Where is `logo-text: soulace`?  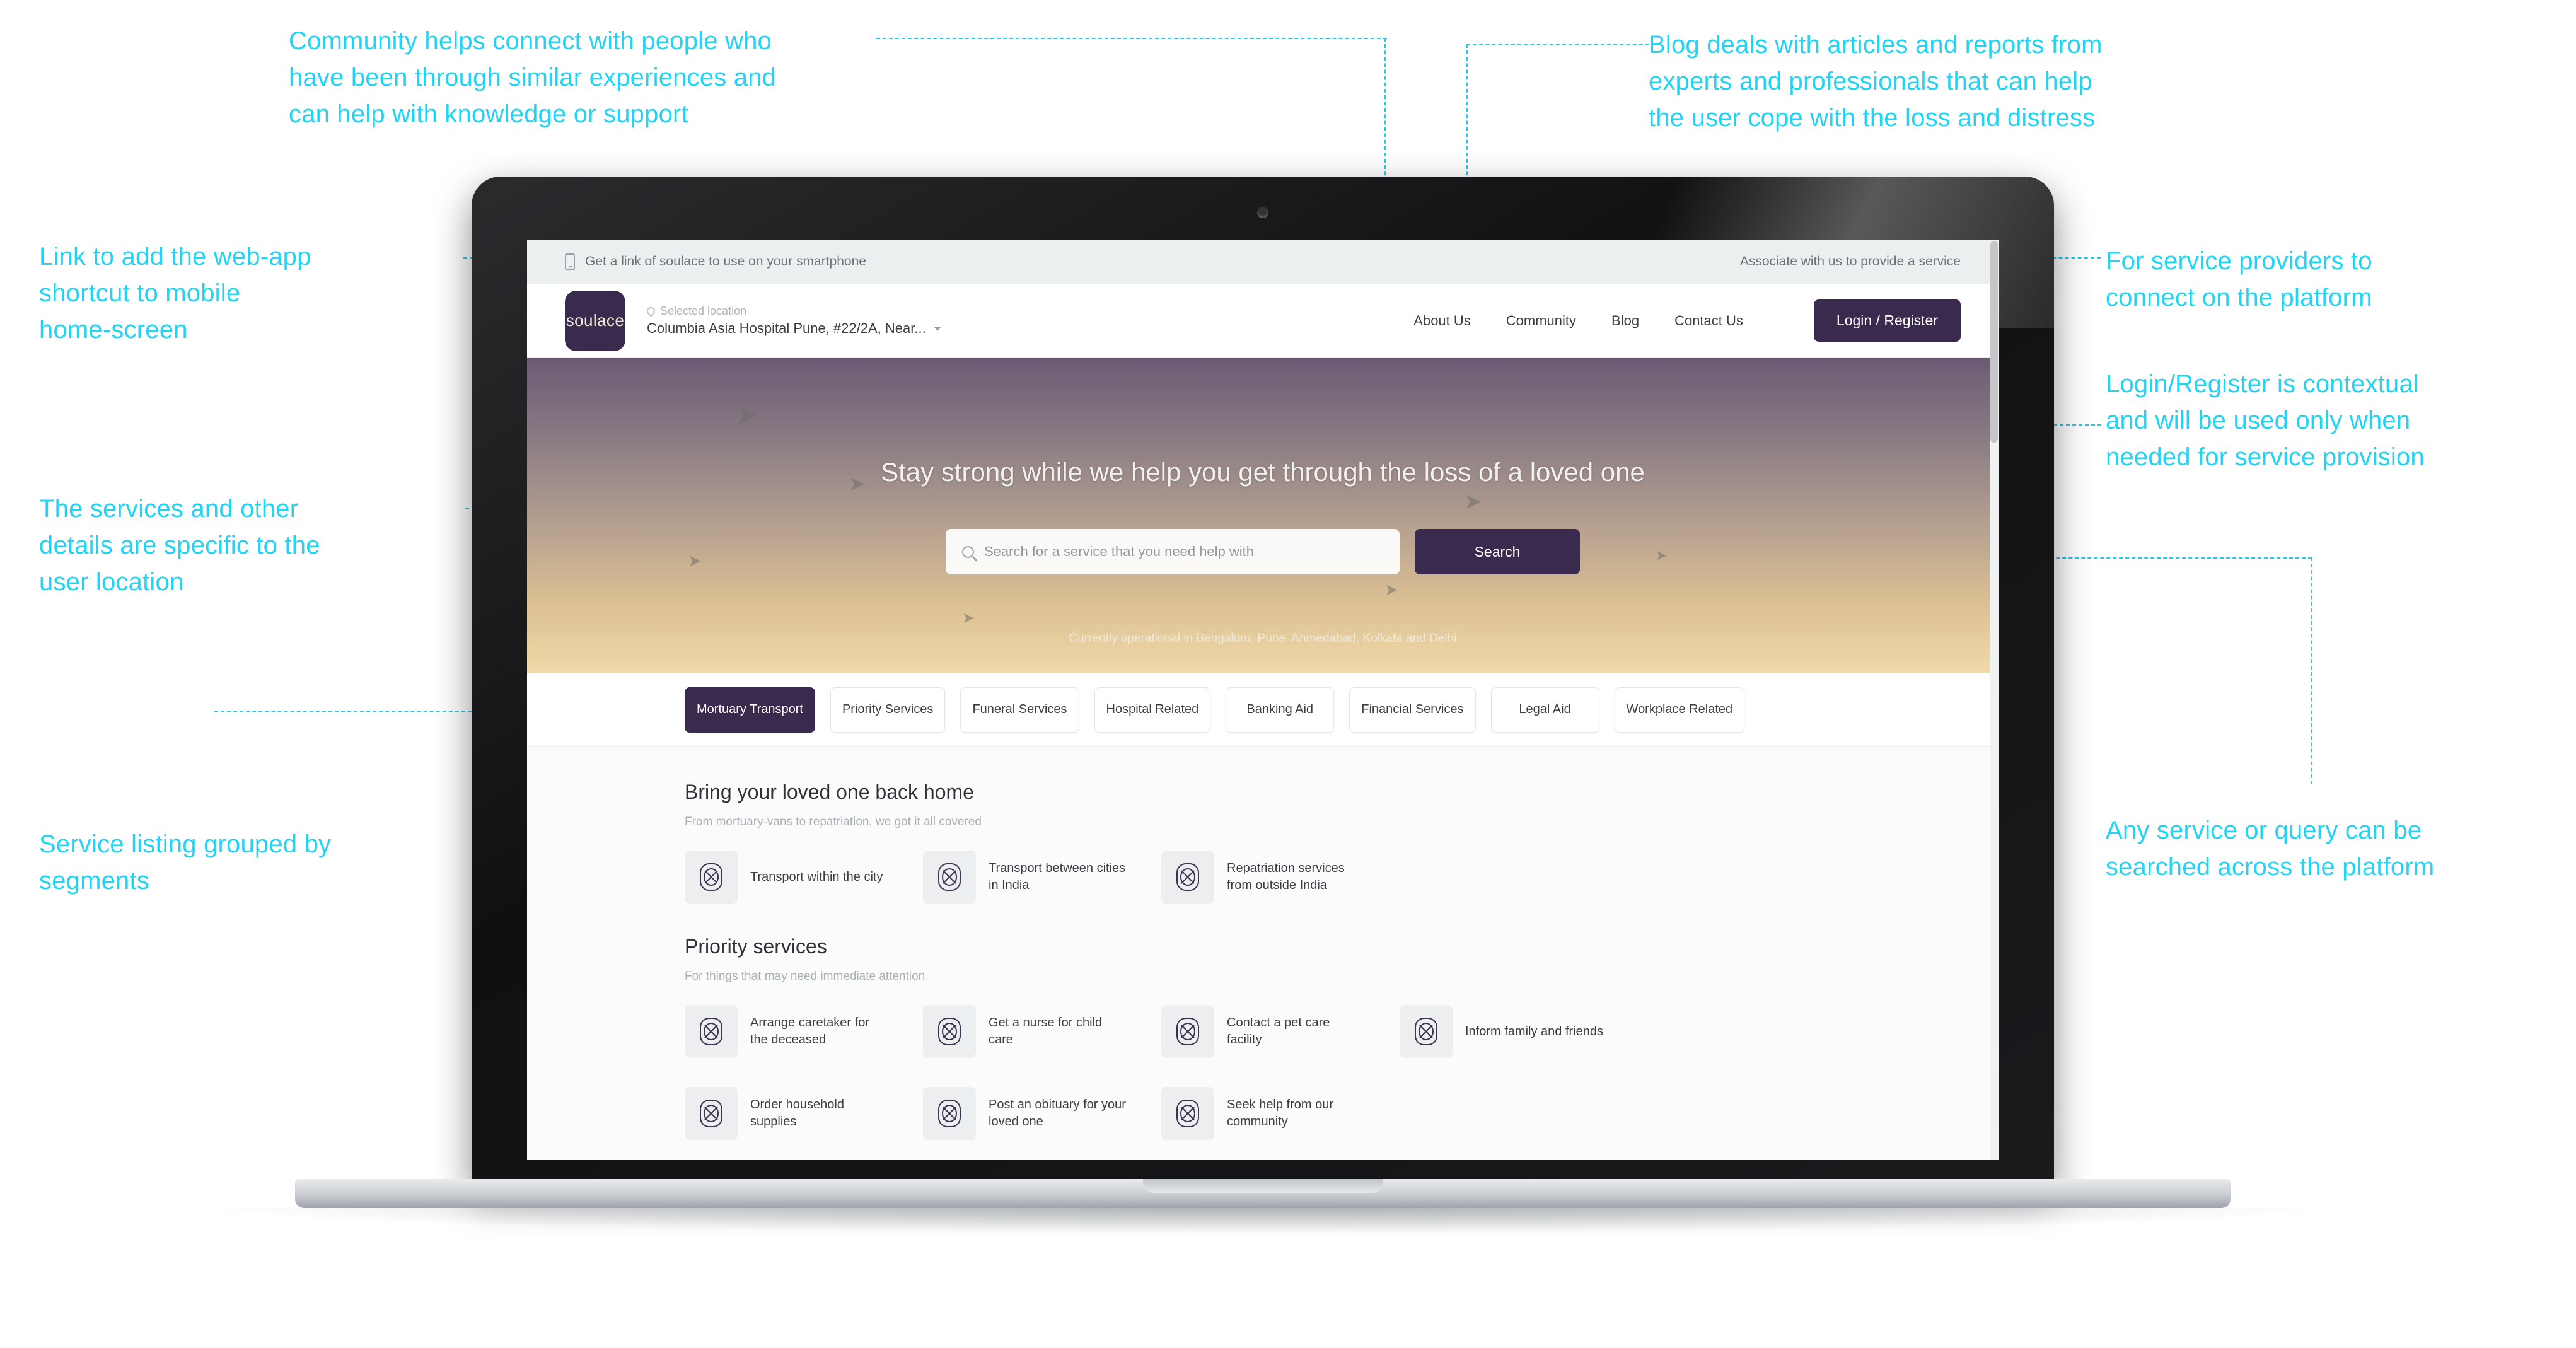
logo-text: soulace is located at coordinates (595, 320).